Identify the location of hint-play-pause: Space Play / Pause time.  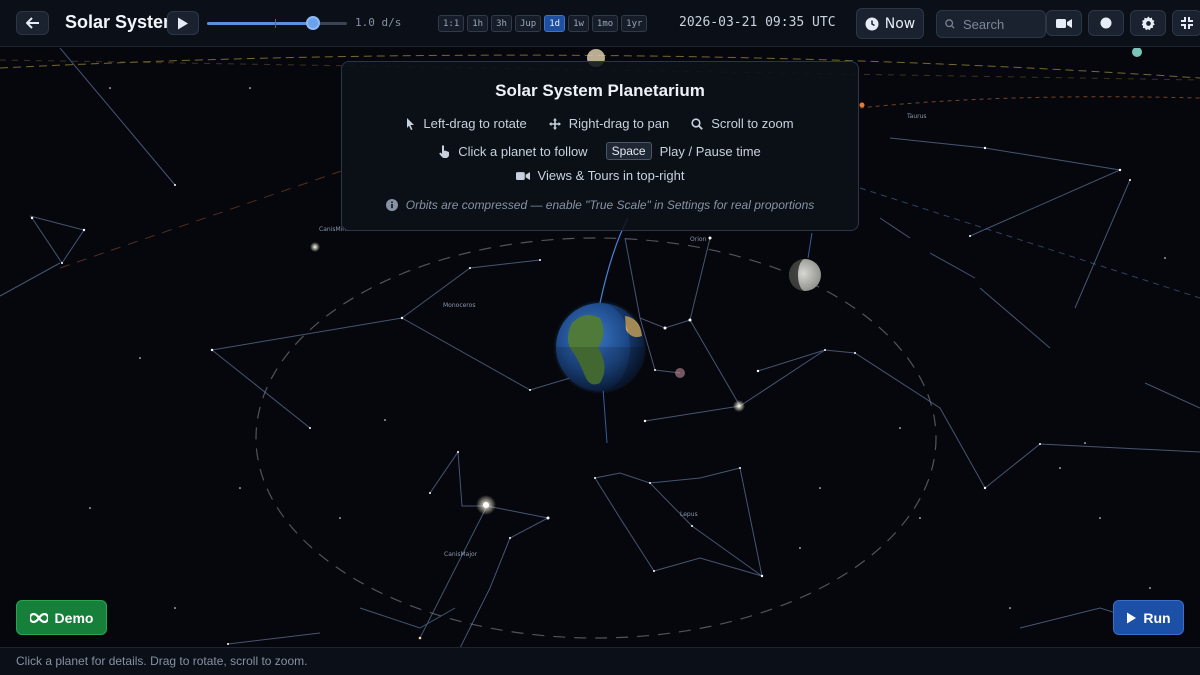
(683, 151).